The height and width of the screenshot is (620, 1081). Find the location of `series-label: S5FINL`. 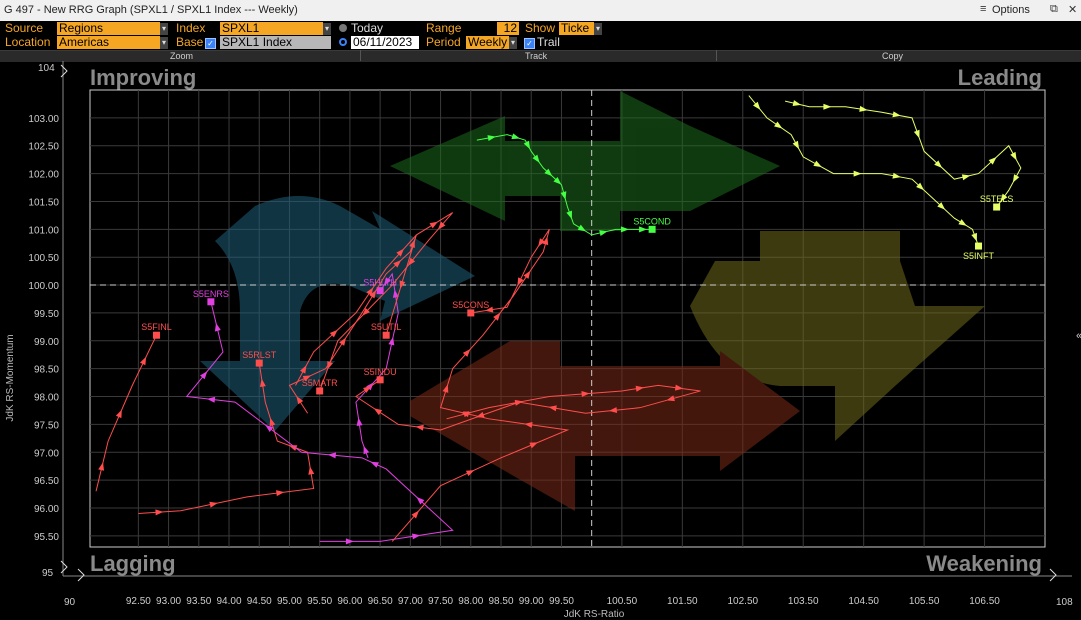

series-label: S5FINL is located at coordinates (156, 327).